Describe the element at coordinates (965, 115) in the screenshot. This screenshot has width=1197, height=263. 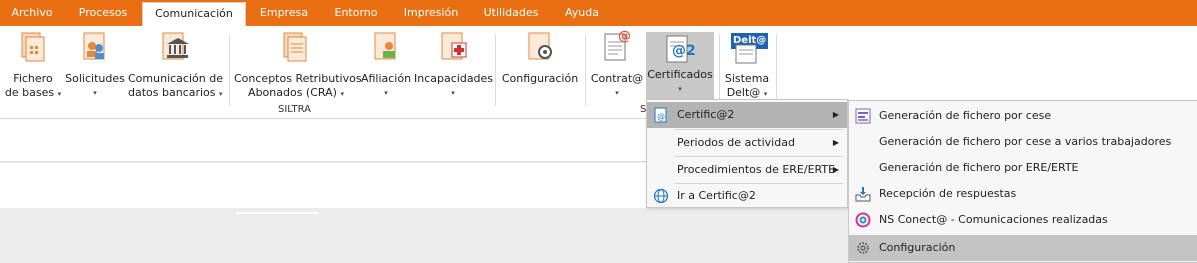
I see `submenu-item-label: Generación de fichero por cese` at that location.